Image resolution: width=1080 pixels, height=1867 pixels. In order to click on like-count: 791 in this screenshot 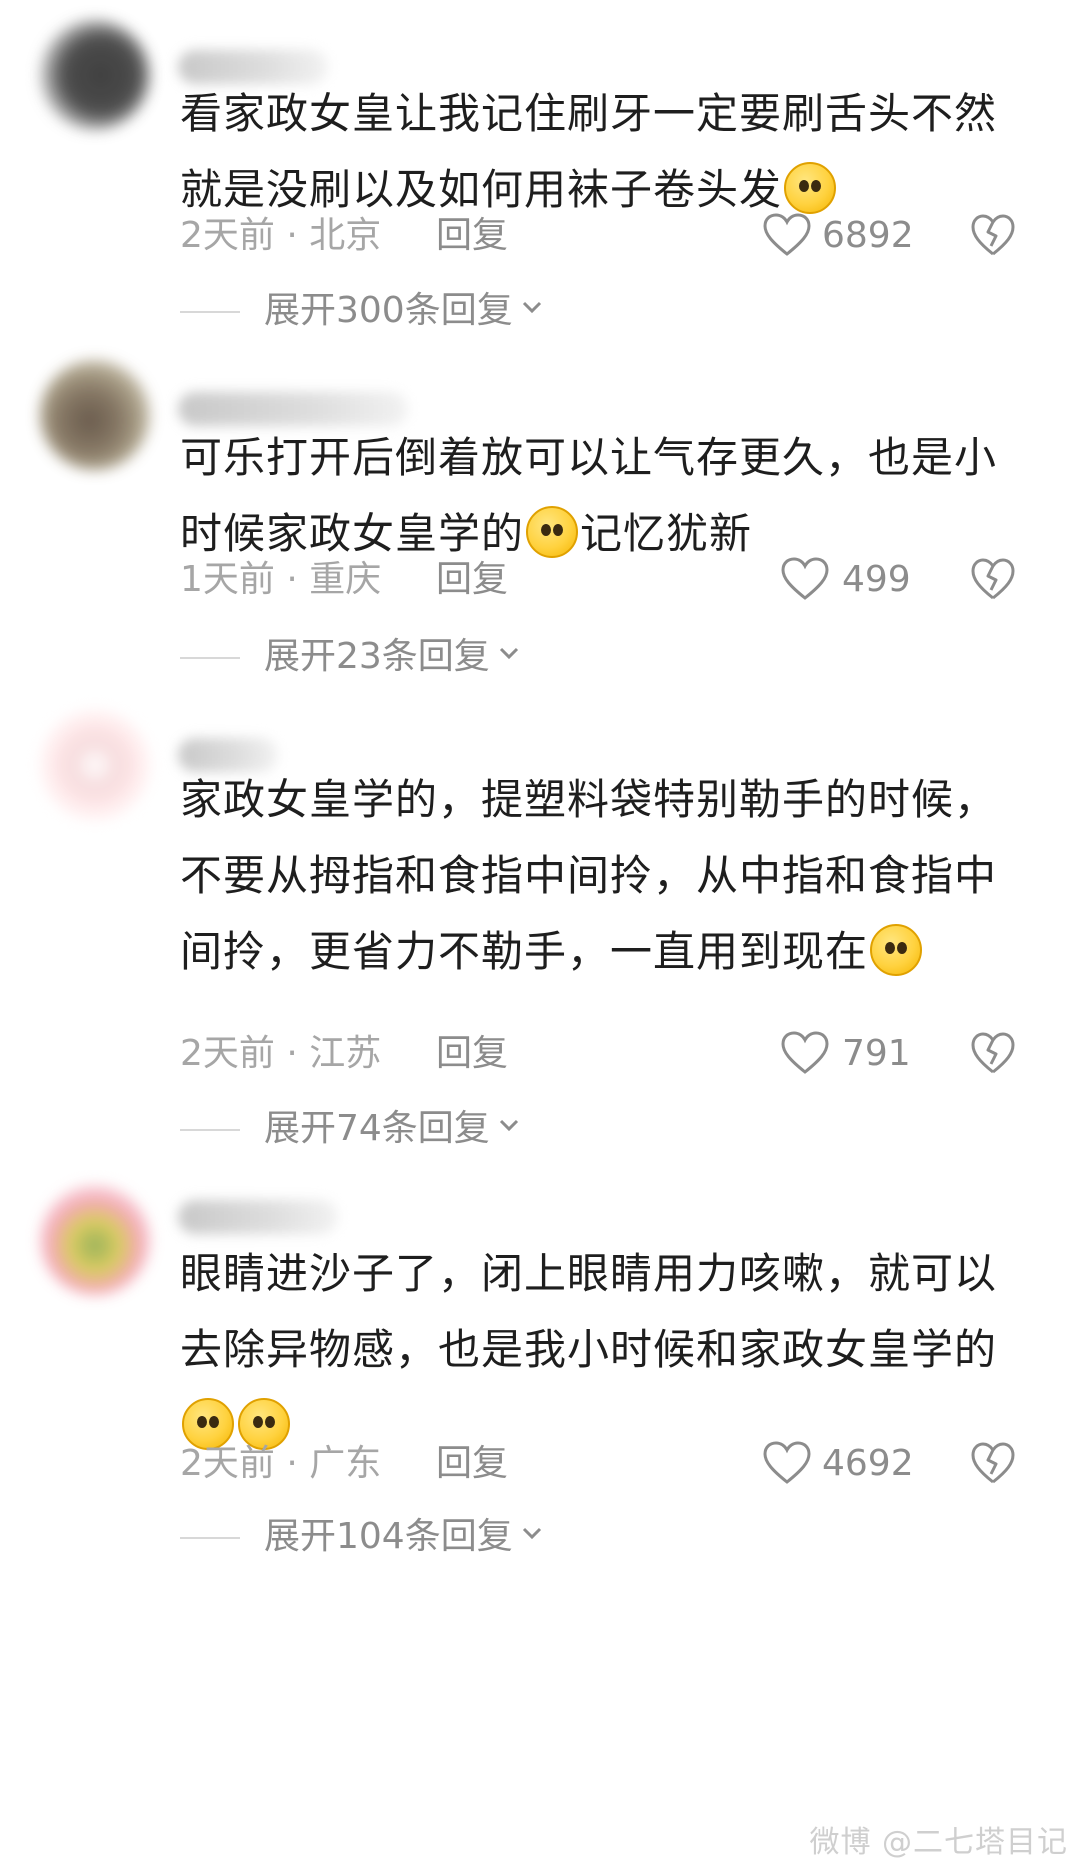, I will do `click(876, 1053)`.